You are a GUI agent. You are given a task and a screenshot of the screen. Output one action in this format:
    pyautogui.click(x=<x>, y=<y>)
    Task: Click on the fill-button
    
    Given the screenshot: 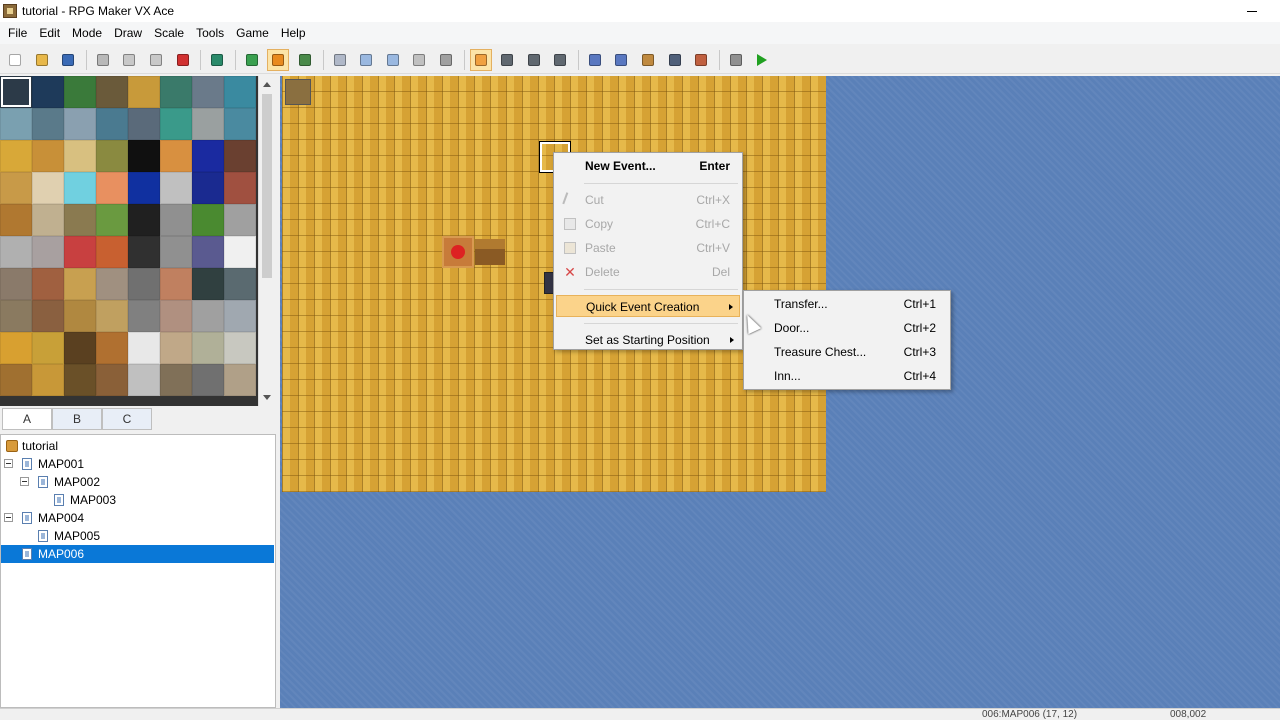 What is the action you would take?
    pyautogui.click(x=419, y=60)
    